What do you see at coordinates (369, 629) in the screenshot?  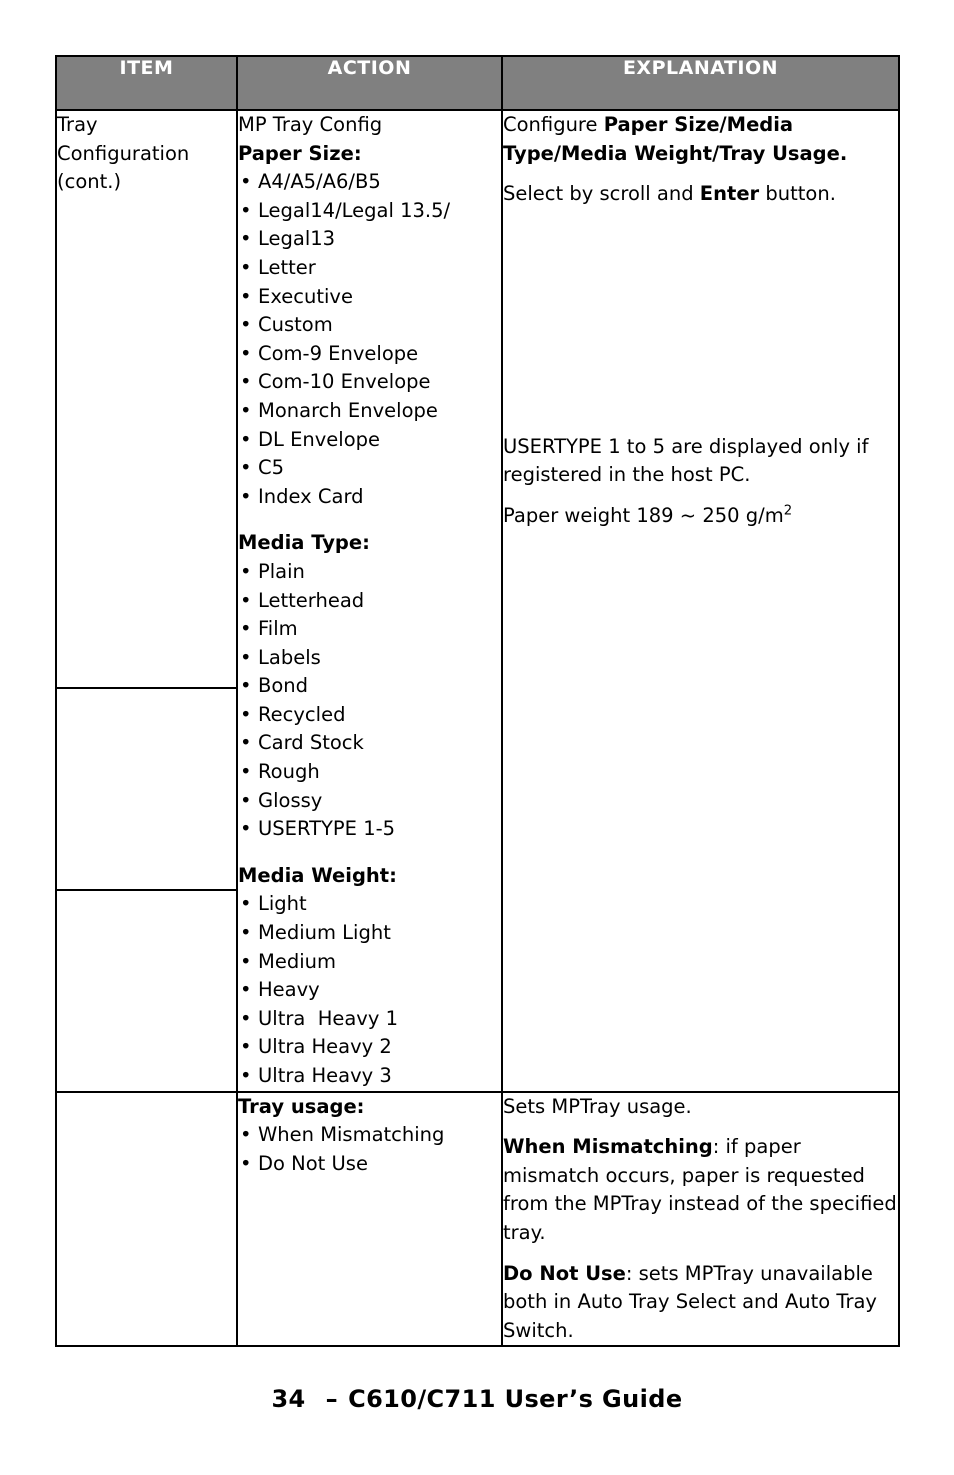 I see `list-item: Film` at bounding box center [369, 629].